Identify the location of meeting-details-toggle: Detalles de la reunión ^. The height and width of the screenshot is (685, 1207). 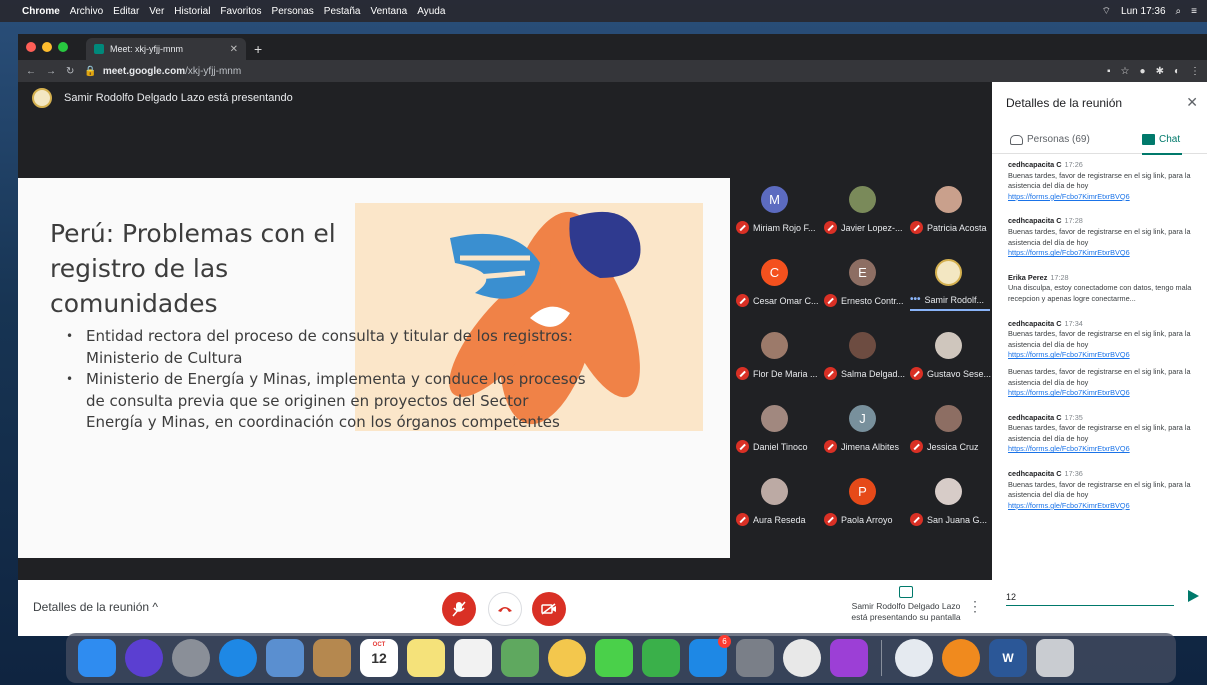
(95, 607).